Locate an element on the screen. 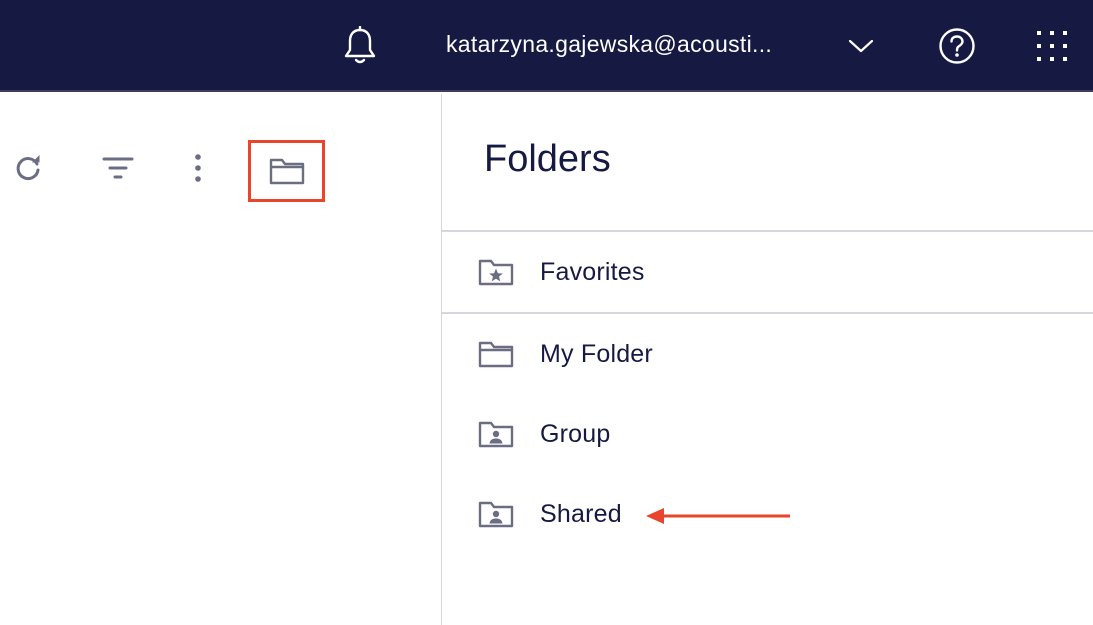  group-folder-icon is located at coordinates (496, 434).